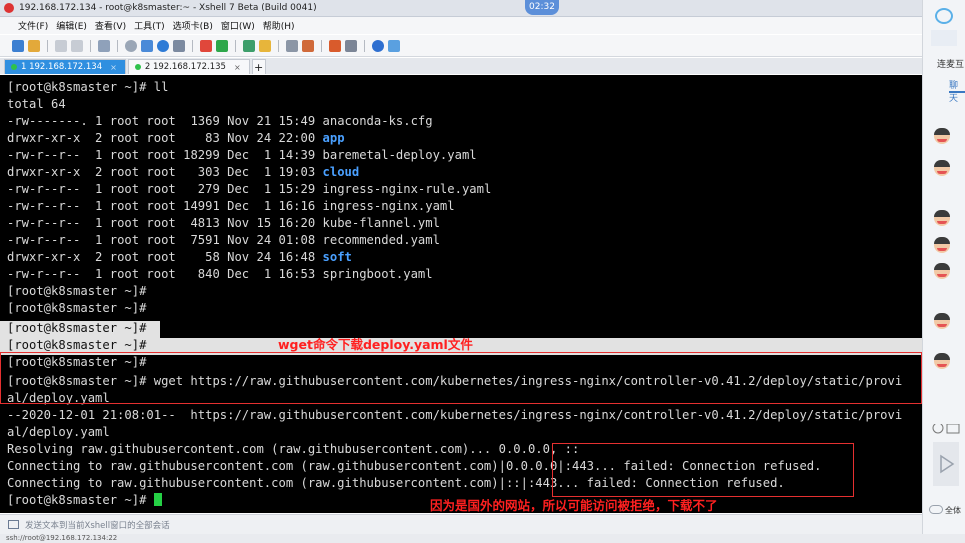 This screenshot has width=965, height=543. What do you see at coordinates (157, 499) in the screenshot?
I see `terminal-cursor` at bounding box center [157, 499].